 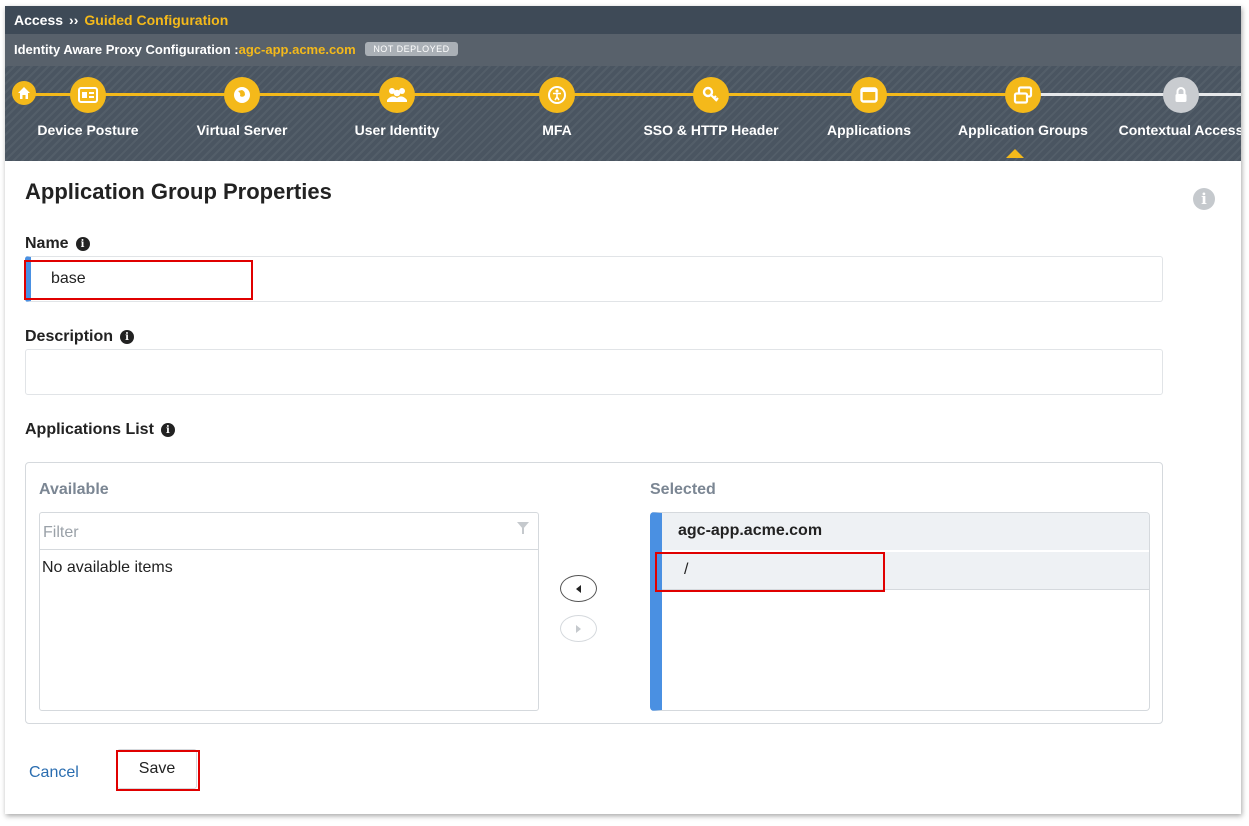 I want to click on globe-icon, so click(x=242, y=95).